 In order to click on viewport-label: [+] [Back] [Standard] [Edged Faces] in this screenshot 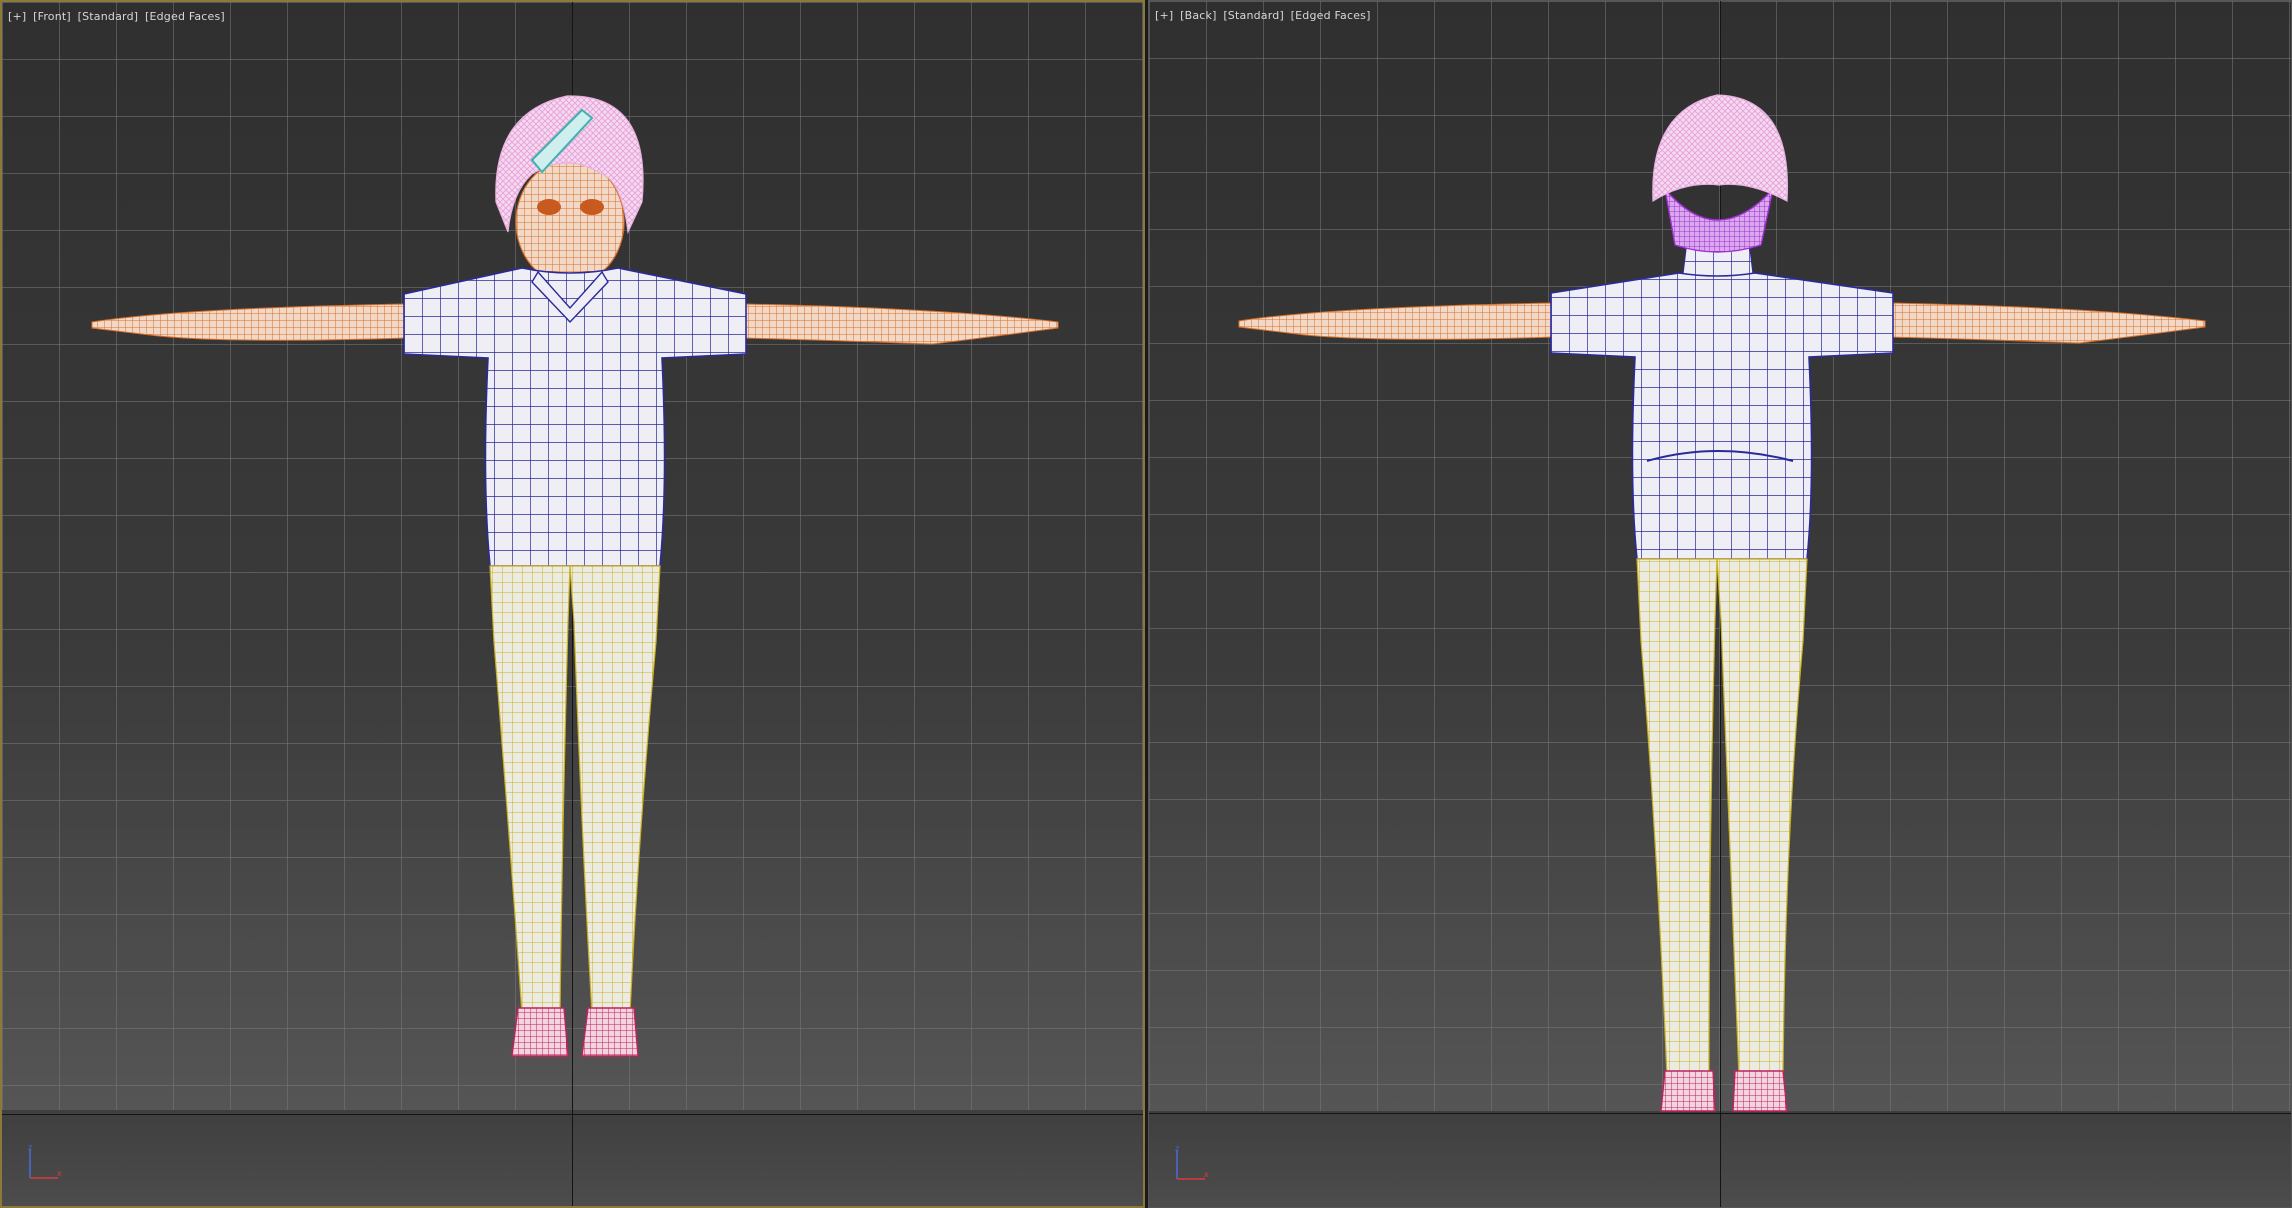, I will do `click(1264, 15)`.